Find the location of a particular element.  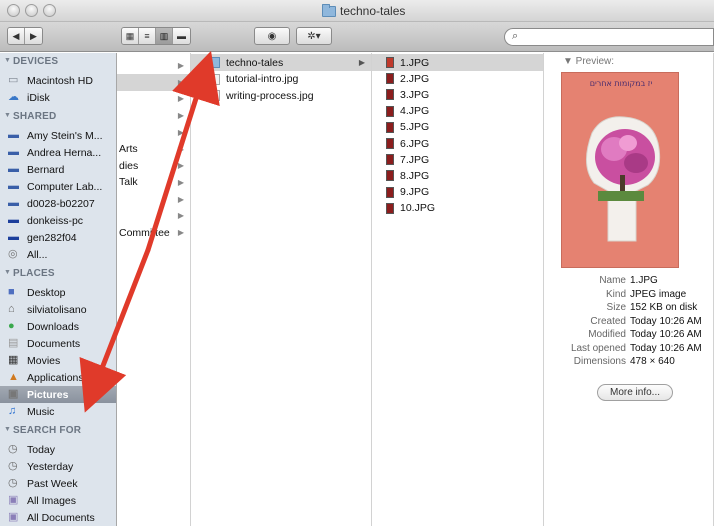

sidebar-item-bernard: ▬ Bernard is located at coordinates (58, 169).